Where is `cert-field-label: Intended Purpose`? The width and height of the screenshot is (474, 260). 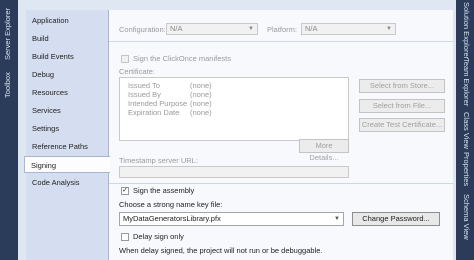 cert-field-label: Intended Purpose is located at coordinates (158, 103).